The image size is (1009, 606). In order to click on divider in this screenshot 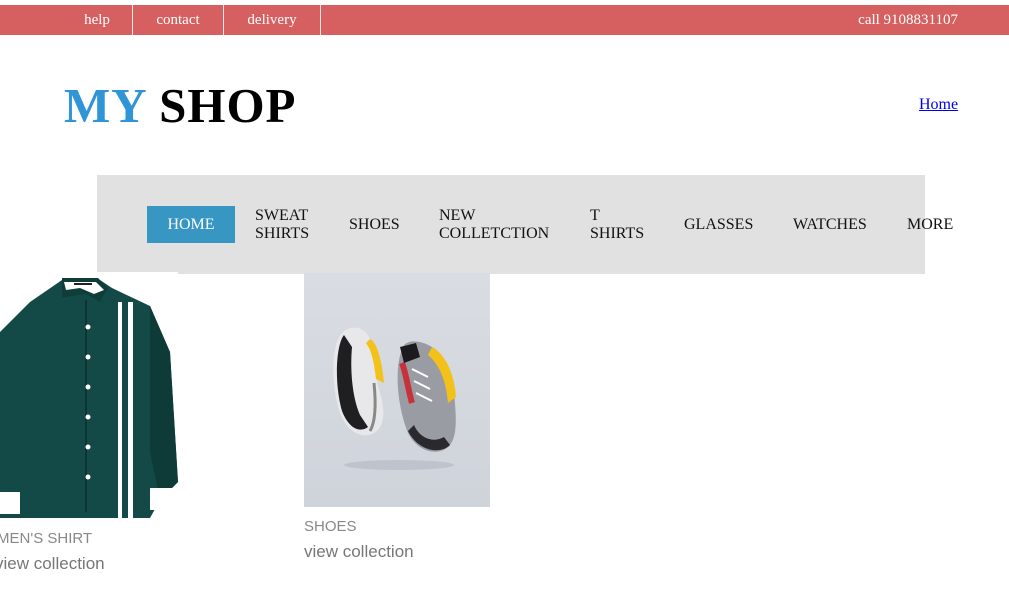, I will do `click(320, 20)`.